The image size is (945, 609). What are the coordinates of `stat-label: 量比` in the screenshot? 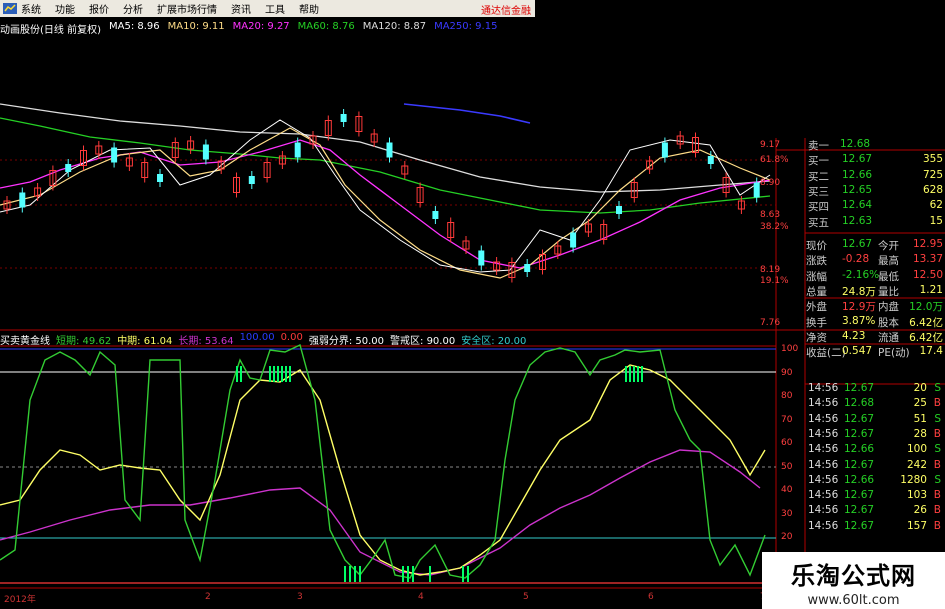 It's located at (888, 291).